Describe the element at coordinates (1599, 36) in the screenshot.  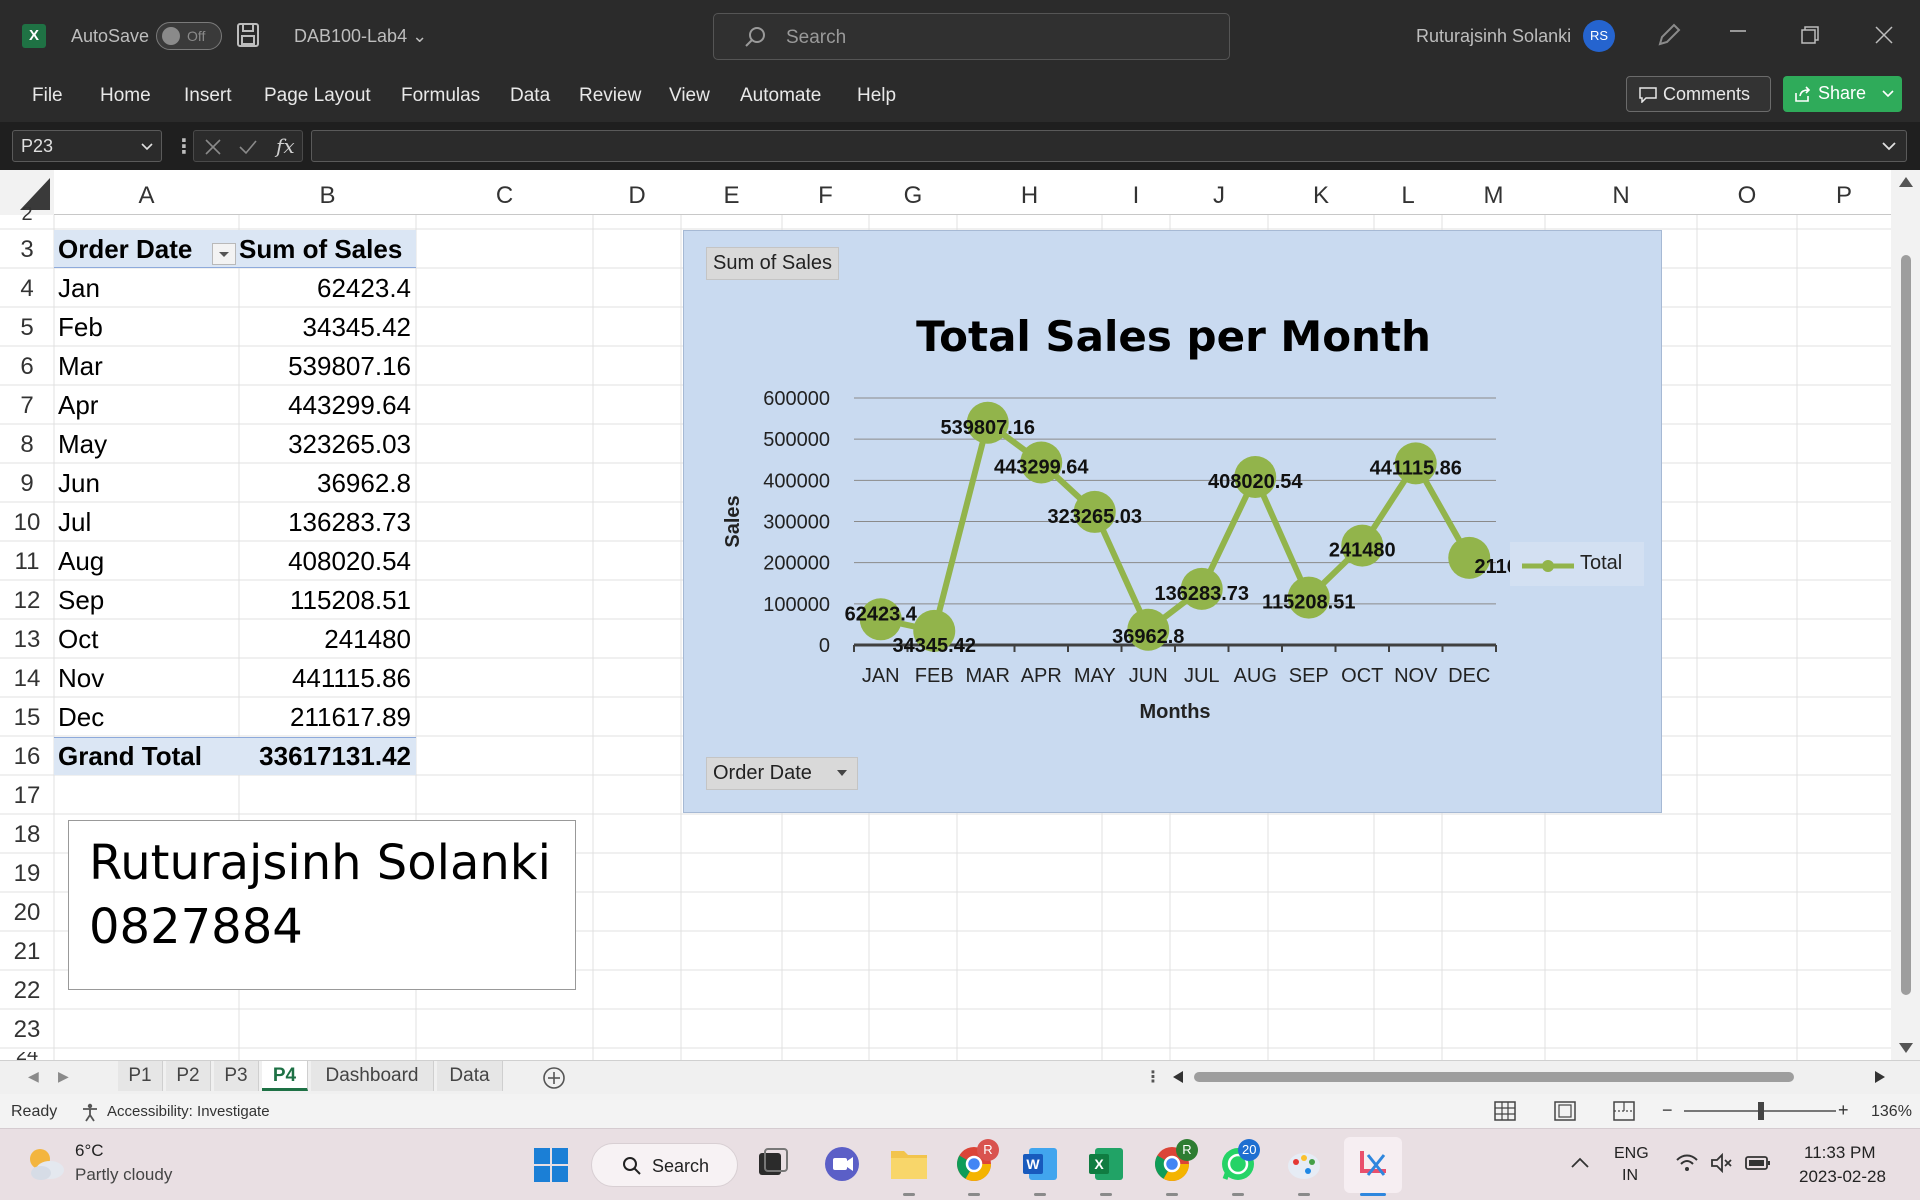
I see `avatar: RS` at that location.